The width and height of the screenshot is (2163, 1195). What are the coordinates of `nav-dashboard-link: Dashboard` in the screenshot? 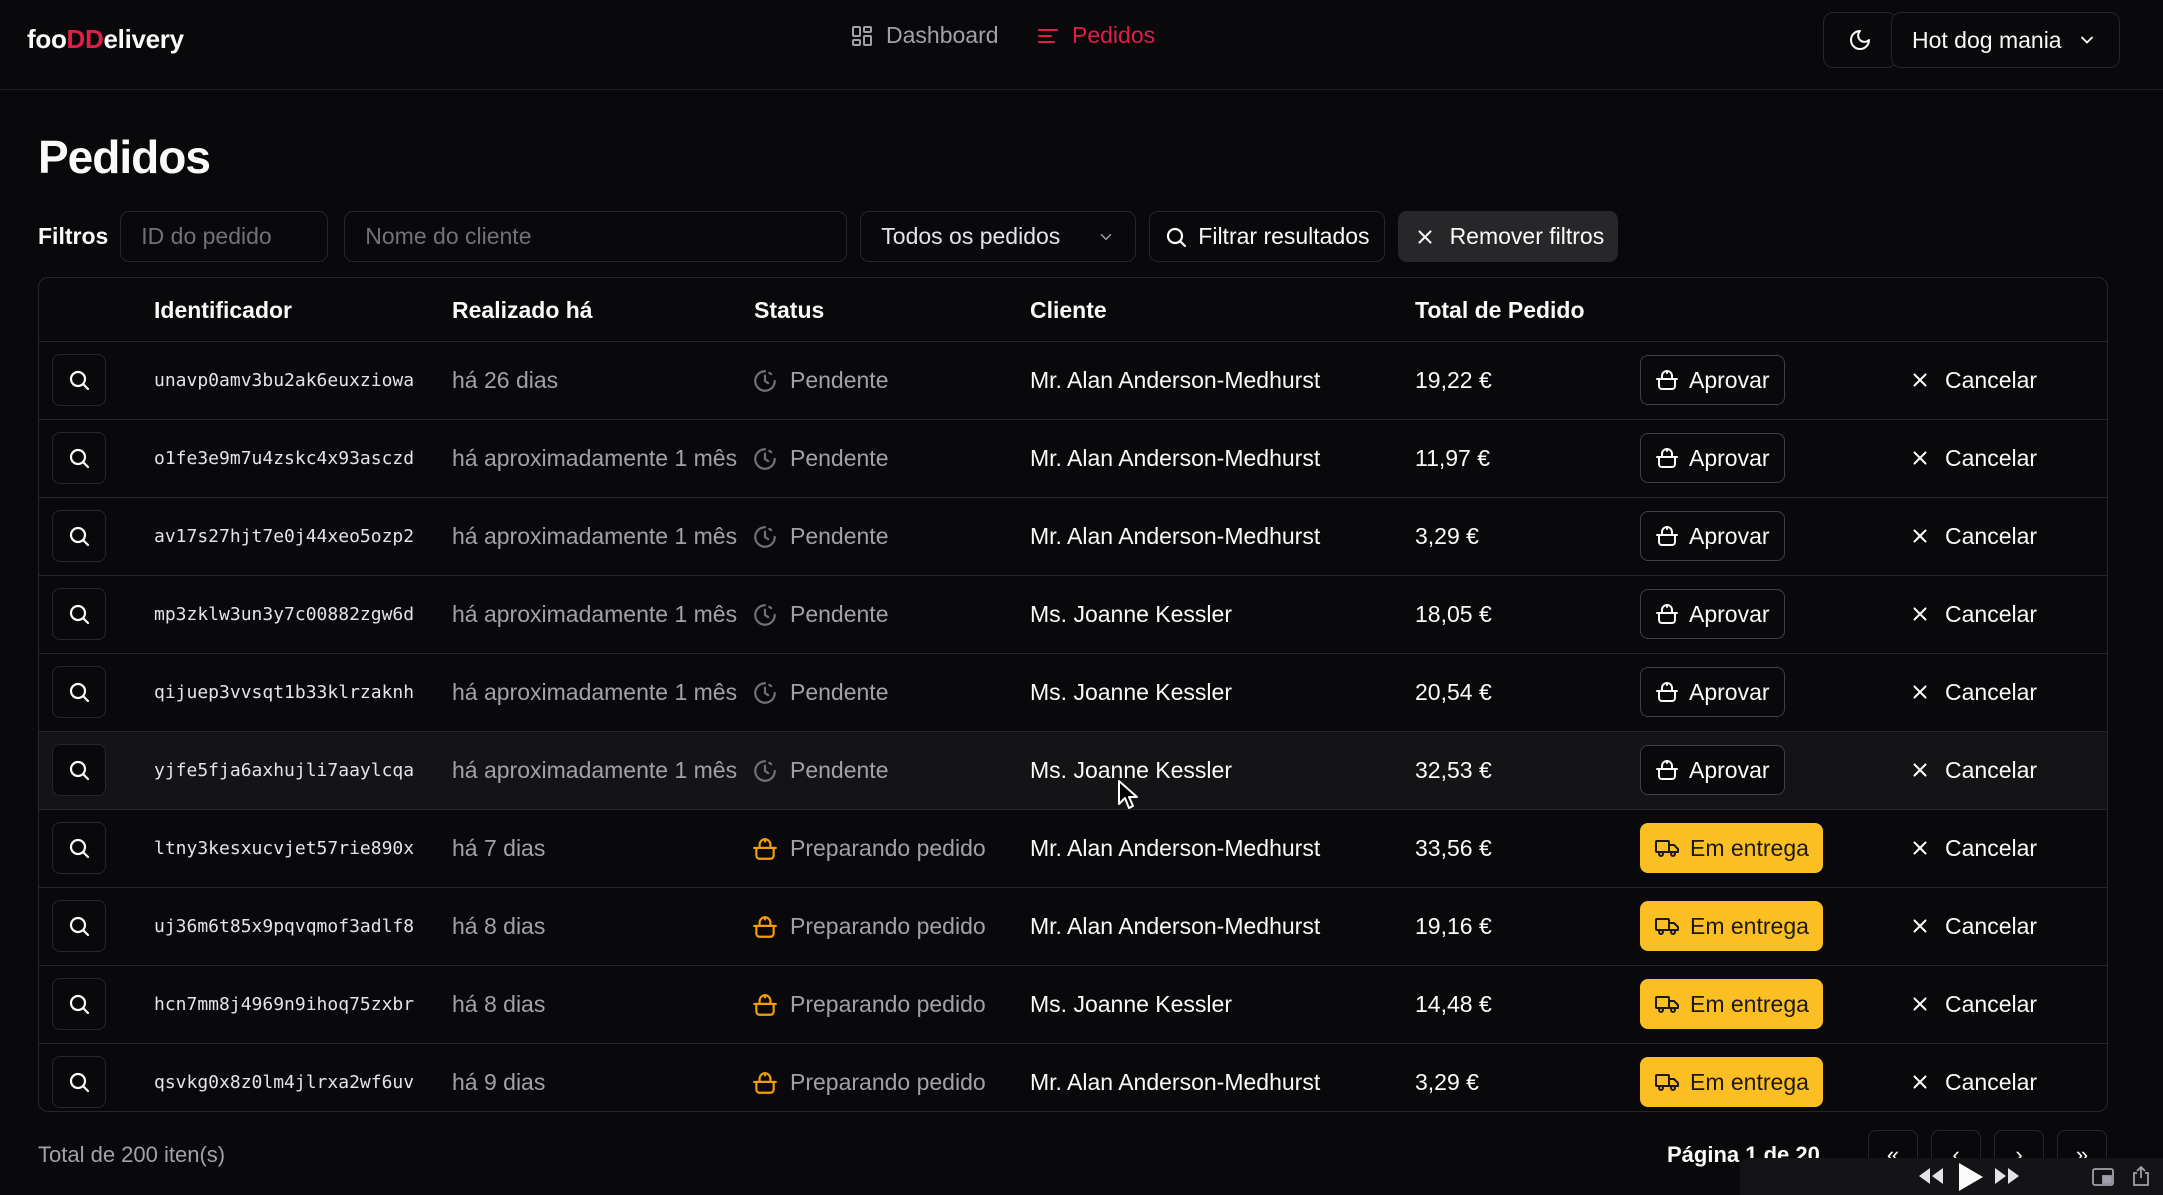 It's located at (924, 35).